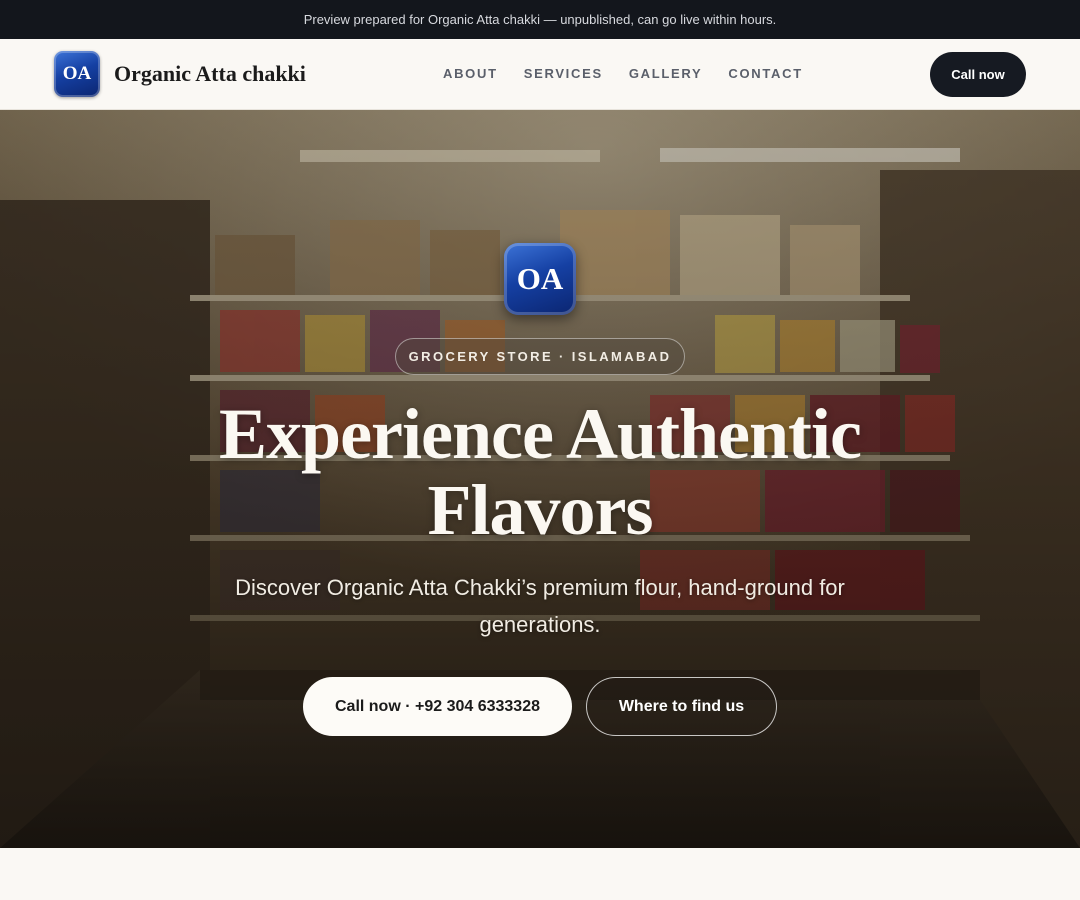 The width and height of the screenshot is (1080, 900). I want to click on brand-logo: OA, so click(77, 74).